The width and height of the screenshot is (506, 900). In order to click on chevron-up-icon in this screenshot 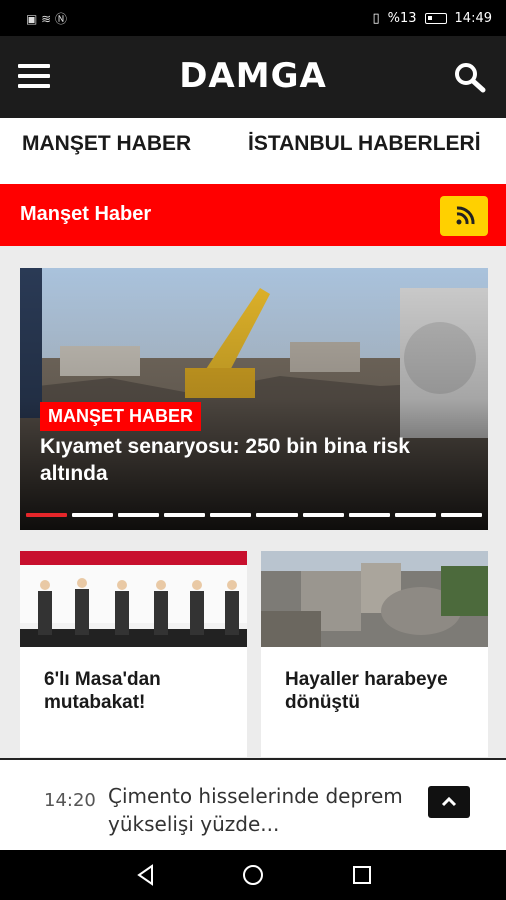, I will do `click(449, 801)`.